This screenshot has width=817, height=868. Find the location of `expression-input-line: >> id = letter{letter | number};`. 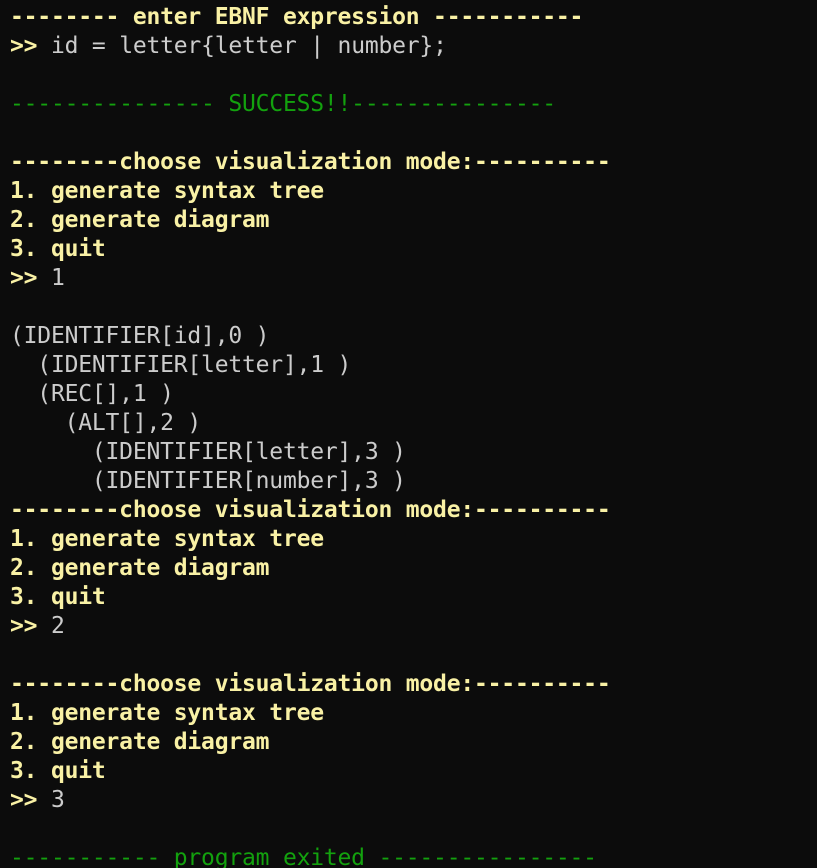

expression-input-line: >> id = letter{letter | number}; is located at coordinates (413, 46).